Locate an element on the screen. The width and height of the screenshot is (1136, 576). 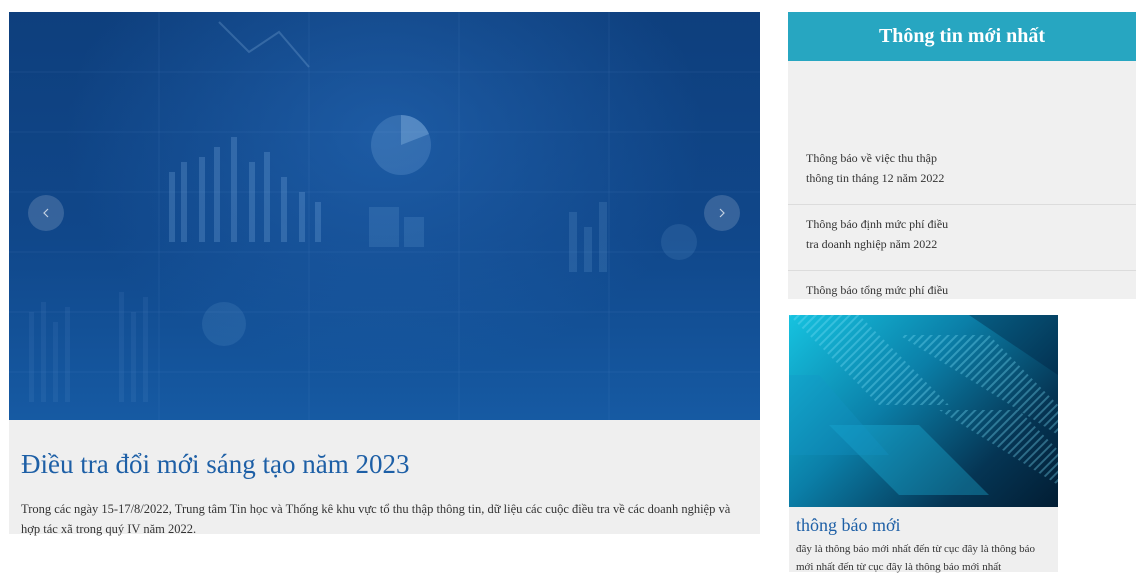
slider-next-button is located at coordinates (722, 213).